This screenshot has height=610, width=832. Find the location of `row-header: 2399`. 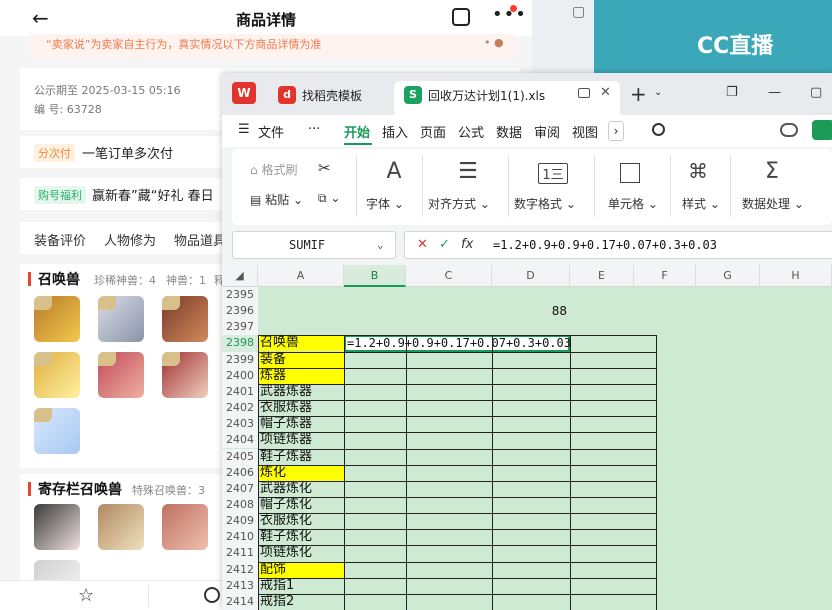

row-header: 2399 is located at coordinates (240, 359).